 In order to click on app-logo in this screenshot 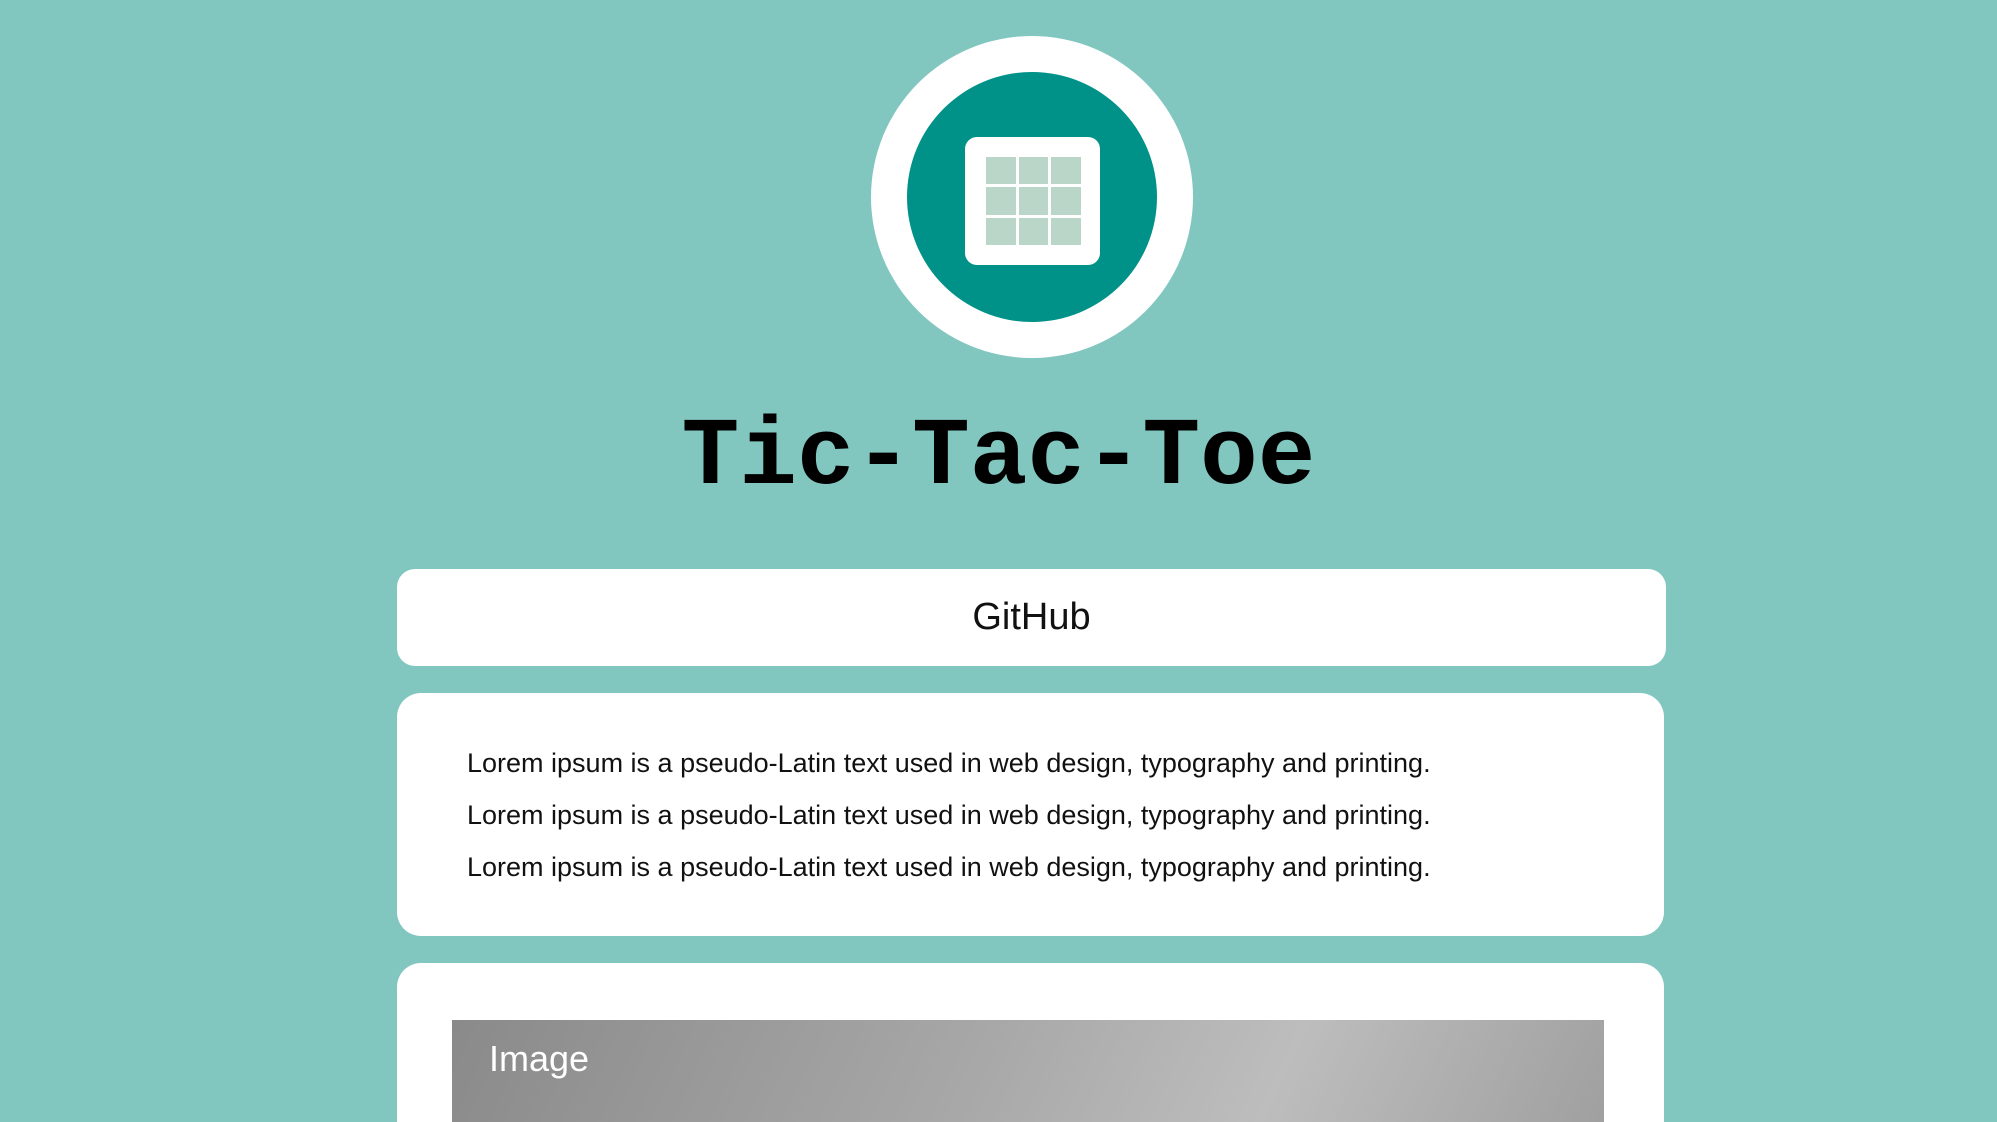, I will do `click(1032, 197)`.